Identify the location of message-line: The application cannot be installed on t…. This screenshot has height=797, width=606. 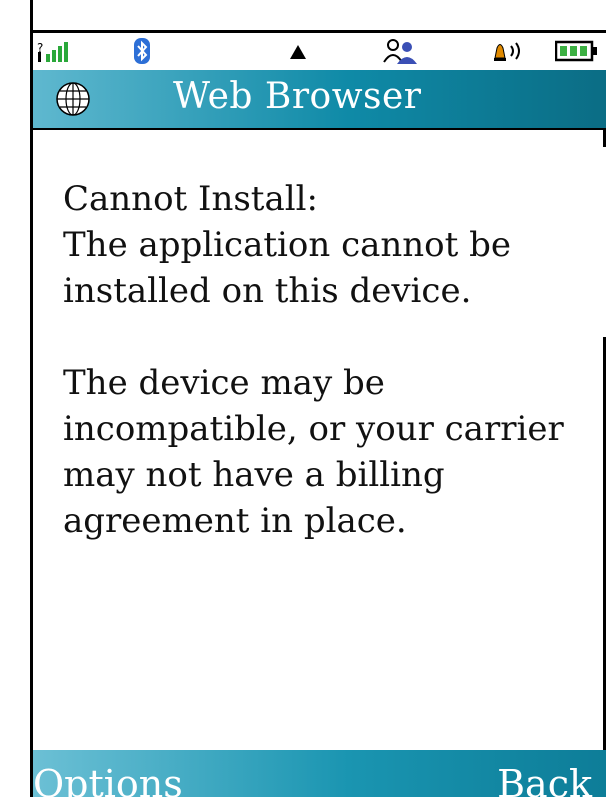
(287, 268).